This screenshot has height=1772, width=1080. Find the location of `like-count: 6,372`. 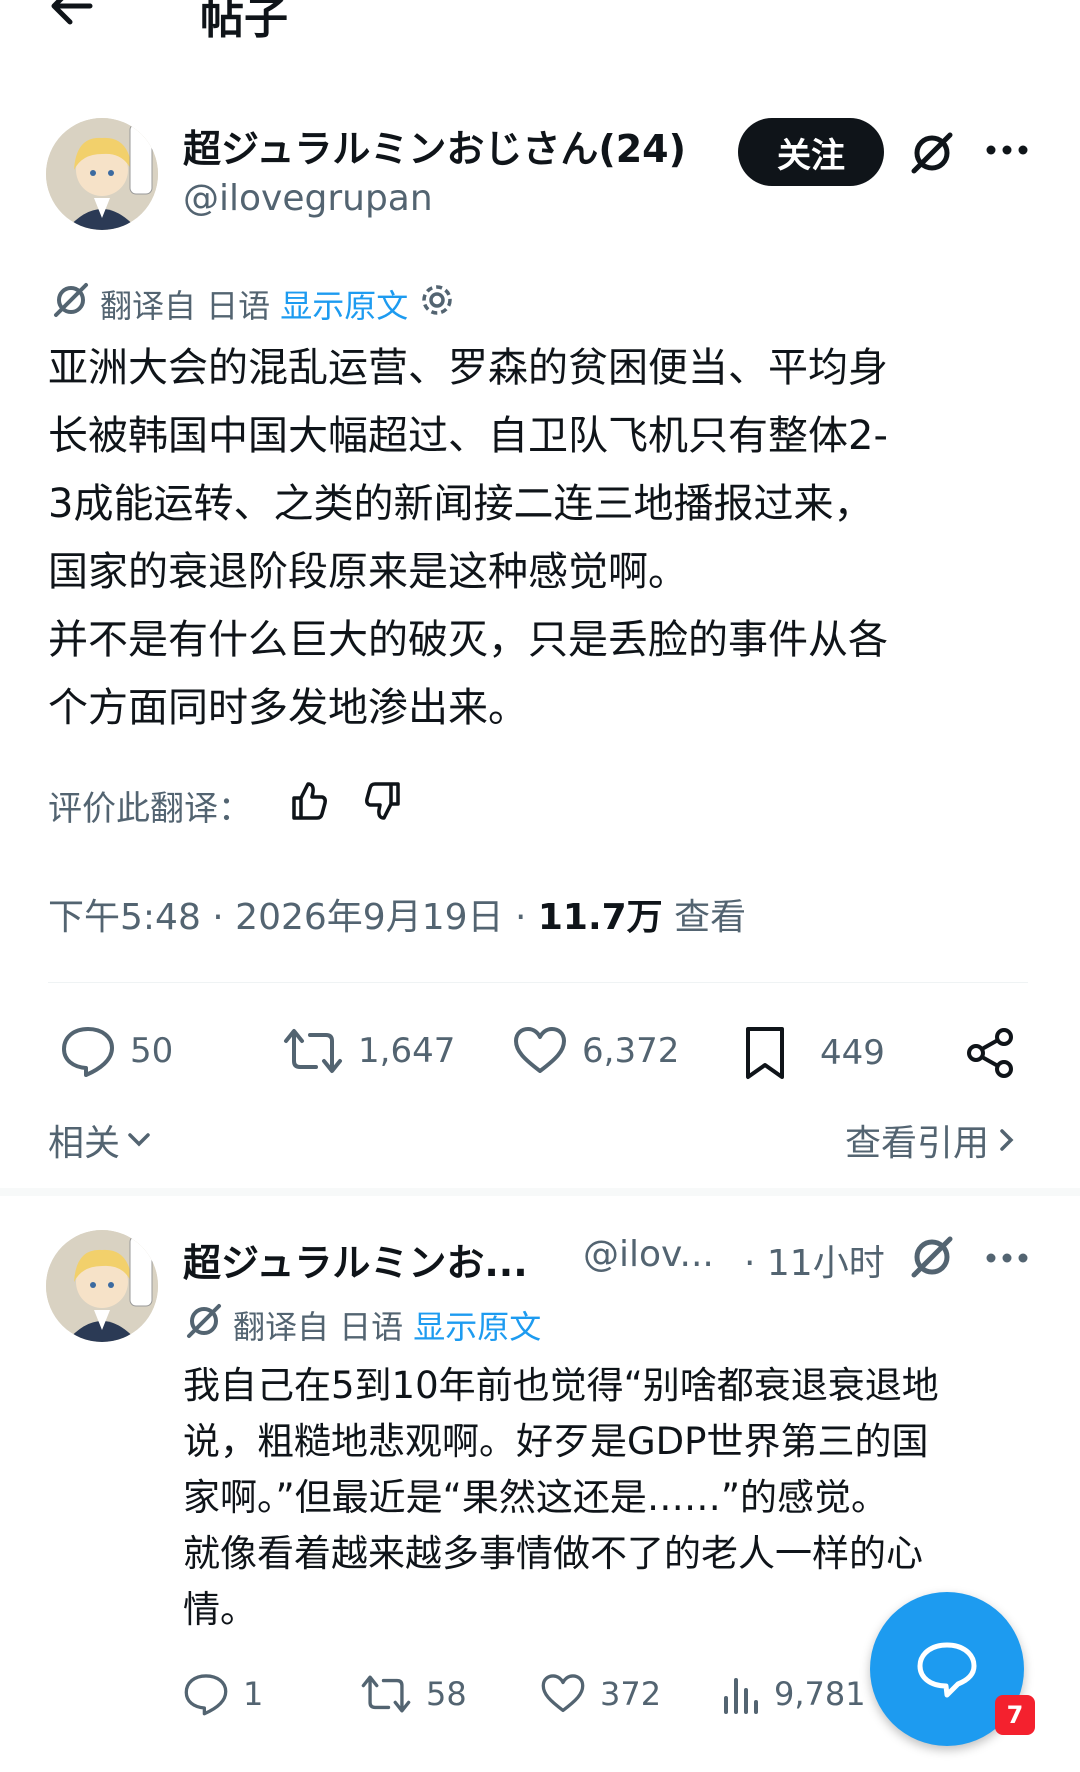

like-count: 6,372 is located at coordinates (631, 1051).